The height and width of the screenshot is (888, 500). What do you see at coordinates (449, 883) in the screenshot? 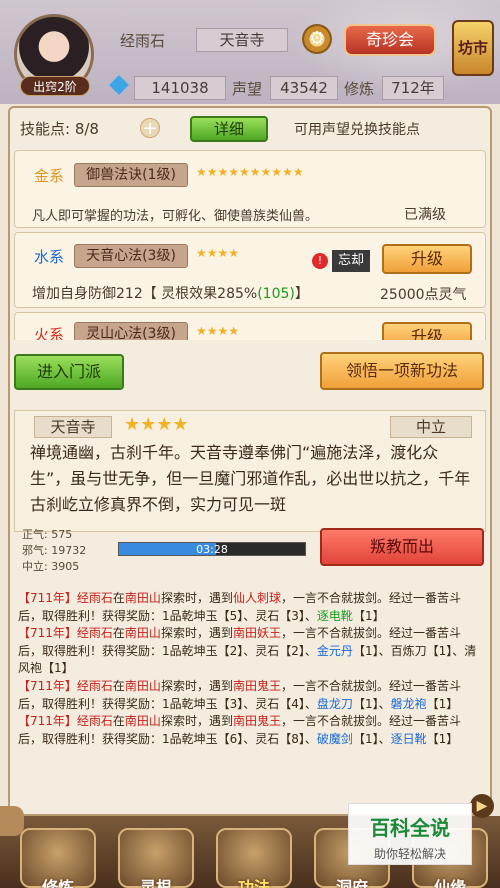
I see `nav-label: 仙缘` at bounding box center [449, 883].